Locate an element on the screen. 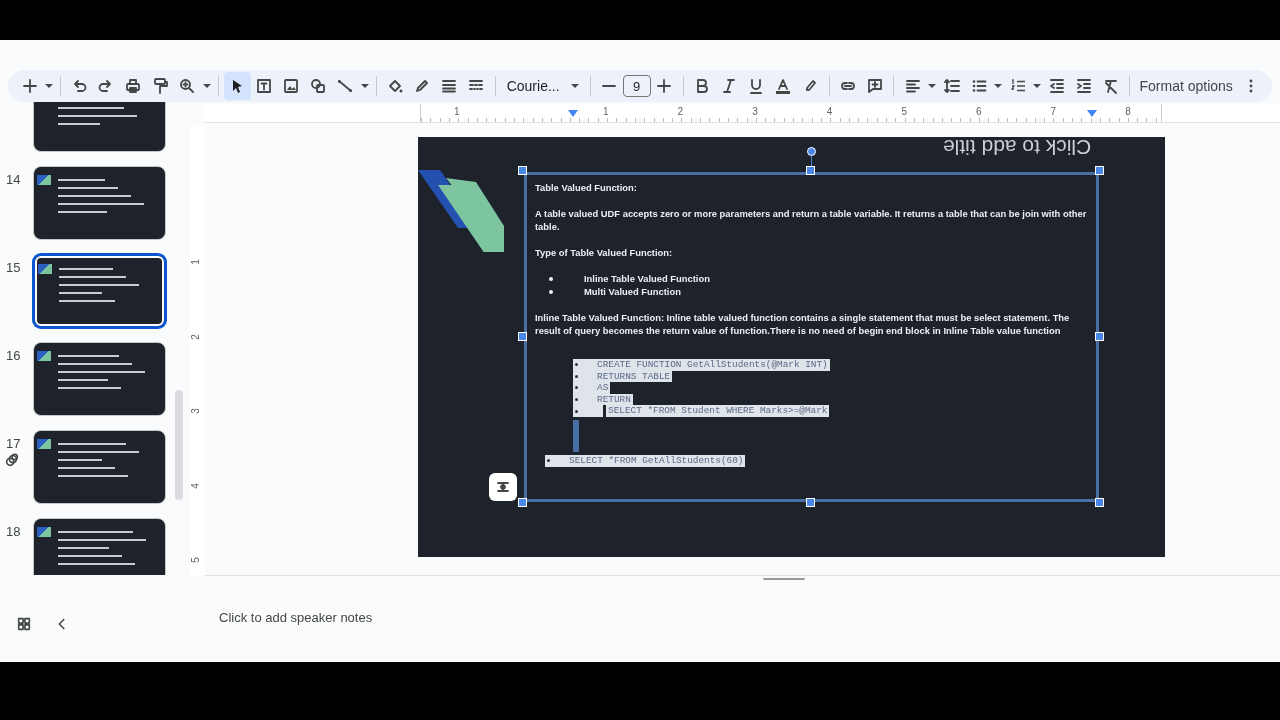  text-color-icon is located at coordinates (783, 86).